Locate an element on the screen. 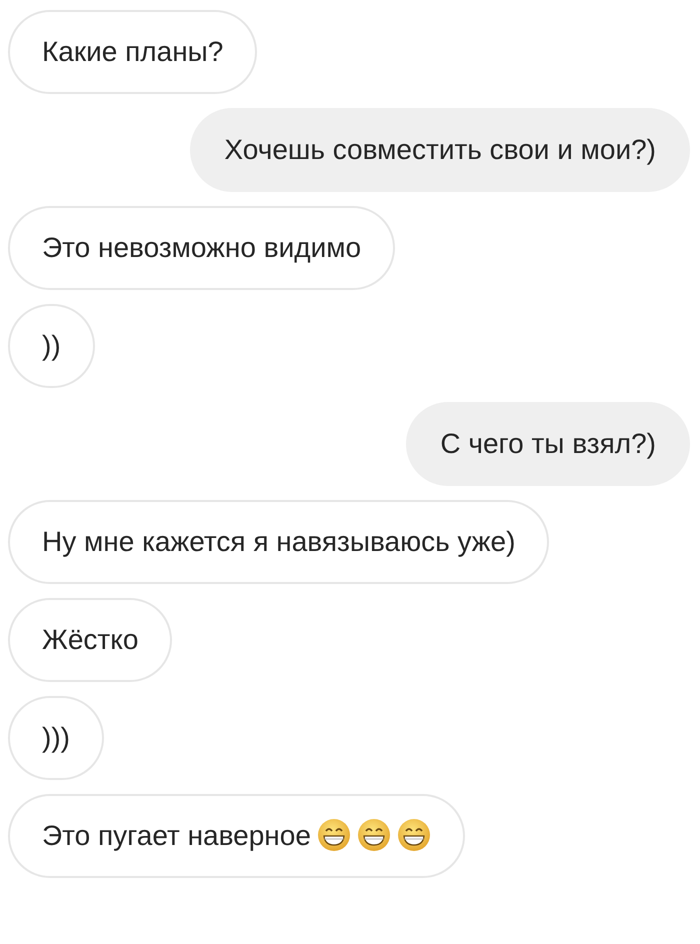 This screenshot has width=700, height=944. message-text: Это пугает наверное is located at coordinates (176, 835).